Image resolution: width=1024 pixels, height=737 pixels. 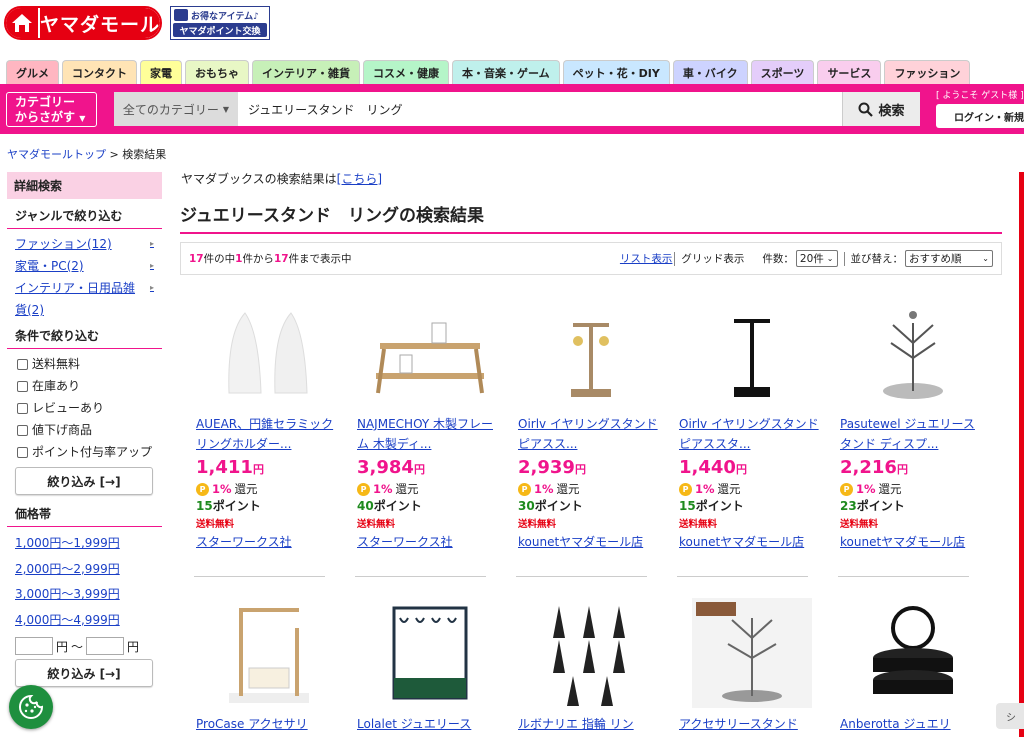 What do you see at coordinates (616, 72) in the screenshot?
I see `category-tab: ペット・花・DIY` at bounding box center [616, 72].